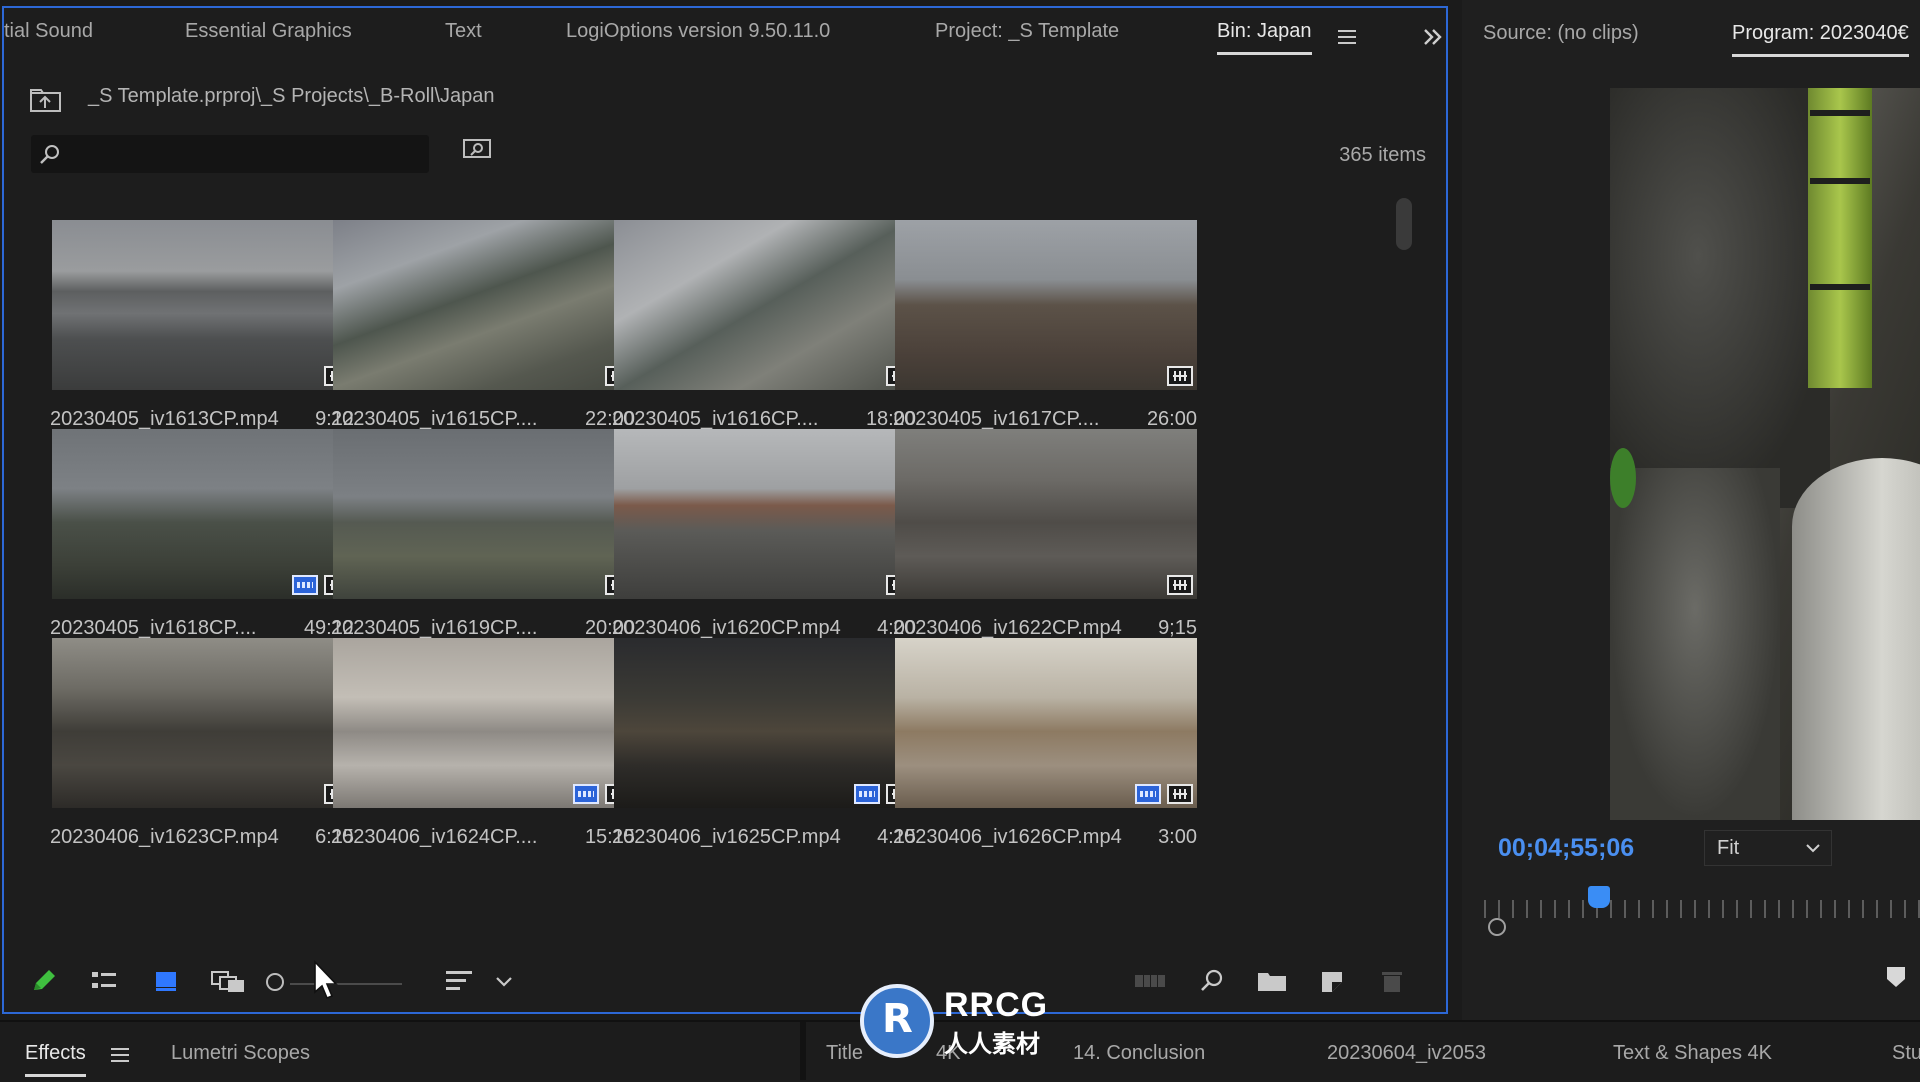  Describe the element at coordinates (1404, 224) in the screenshot. I see `grid-scrollbar` at that location.